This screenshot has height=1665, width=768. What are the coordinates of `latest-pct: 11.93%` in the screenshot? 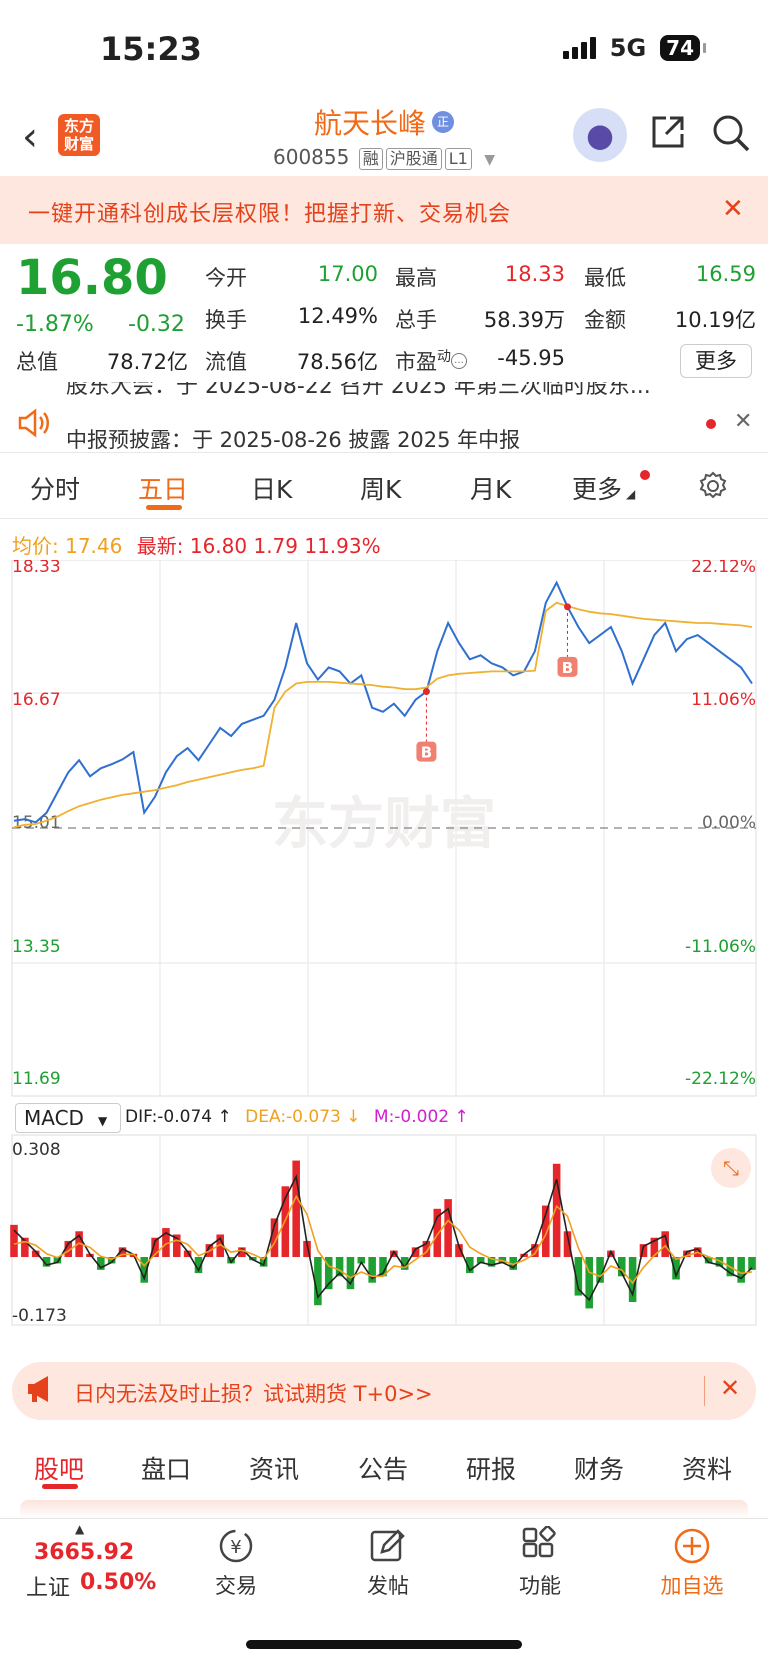 It's located at (342, 546).